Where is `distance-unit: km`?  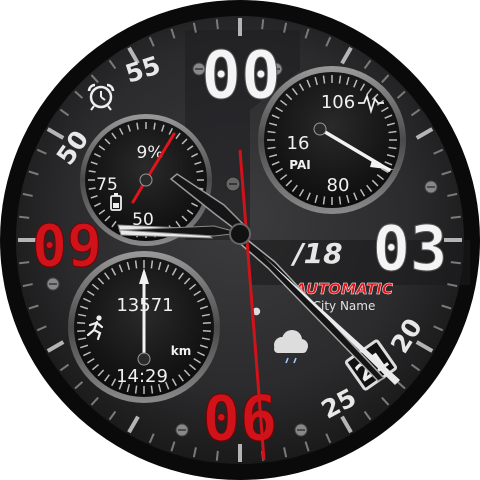 distance-unit: km is located at coordinates (181, 351).